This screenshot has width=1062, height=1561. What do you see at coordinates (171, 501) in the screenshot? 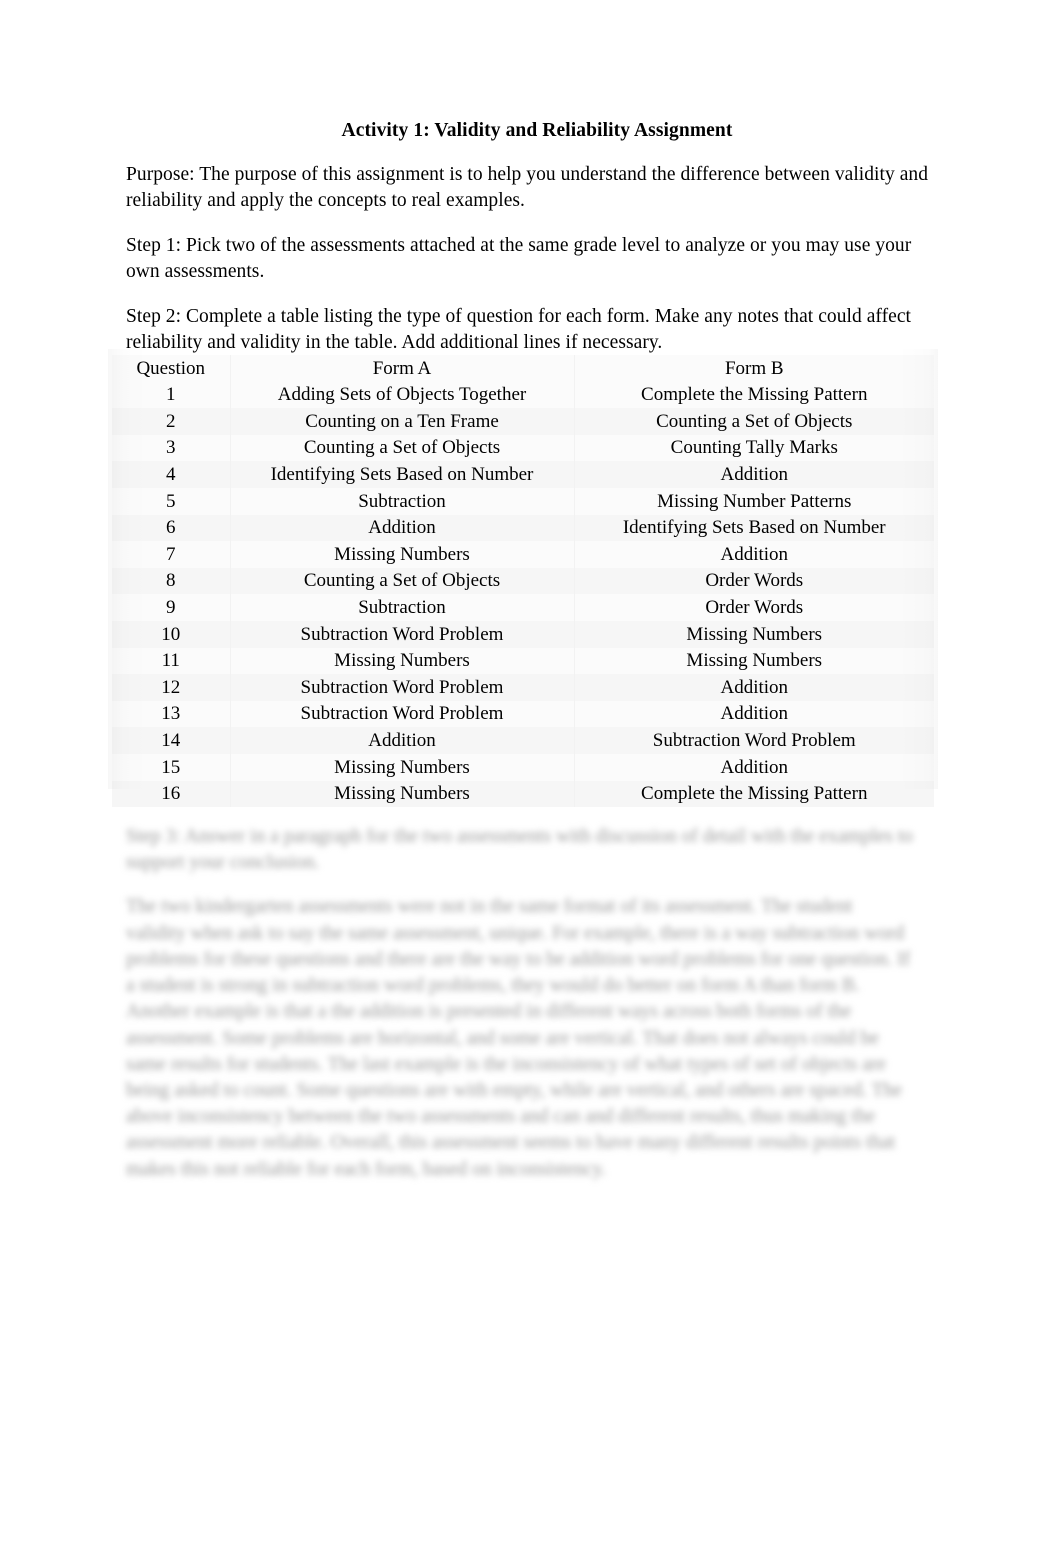
I see `cell-question-number: 5` at bounding box center [171, 501].